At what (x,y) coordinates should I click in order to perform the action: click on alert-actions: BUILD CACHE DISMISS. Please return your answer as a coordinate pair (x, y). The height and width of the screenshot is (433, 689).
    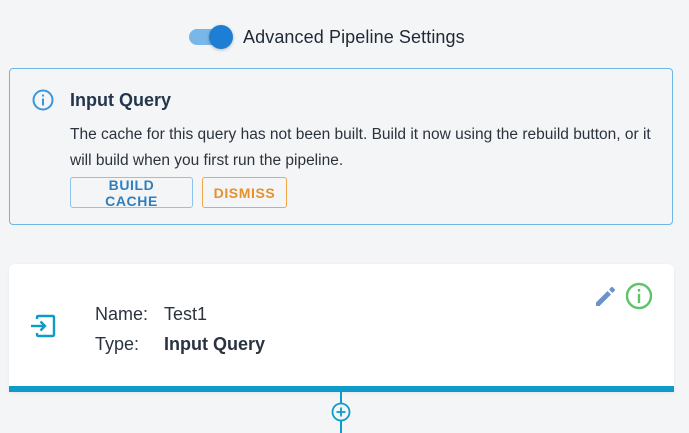
    Looking at the image, I should click on (178, 193).